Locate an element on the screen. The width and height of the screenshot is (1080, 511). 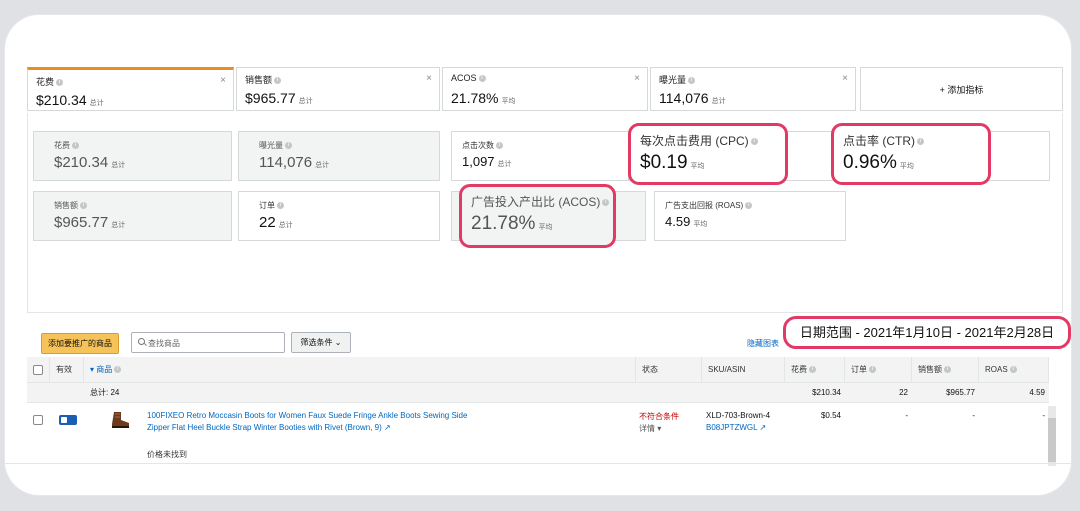
col-orders-label: 订单 is located at coordinates (859, 369).